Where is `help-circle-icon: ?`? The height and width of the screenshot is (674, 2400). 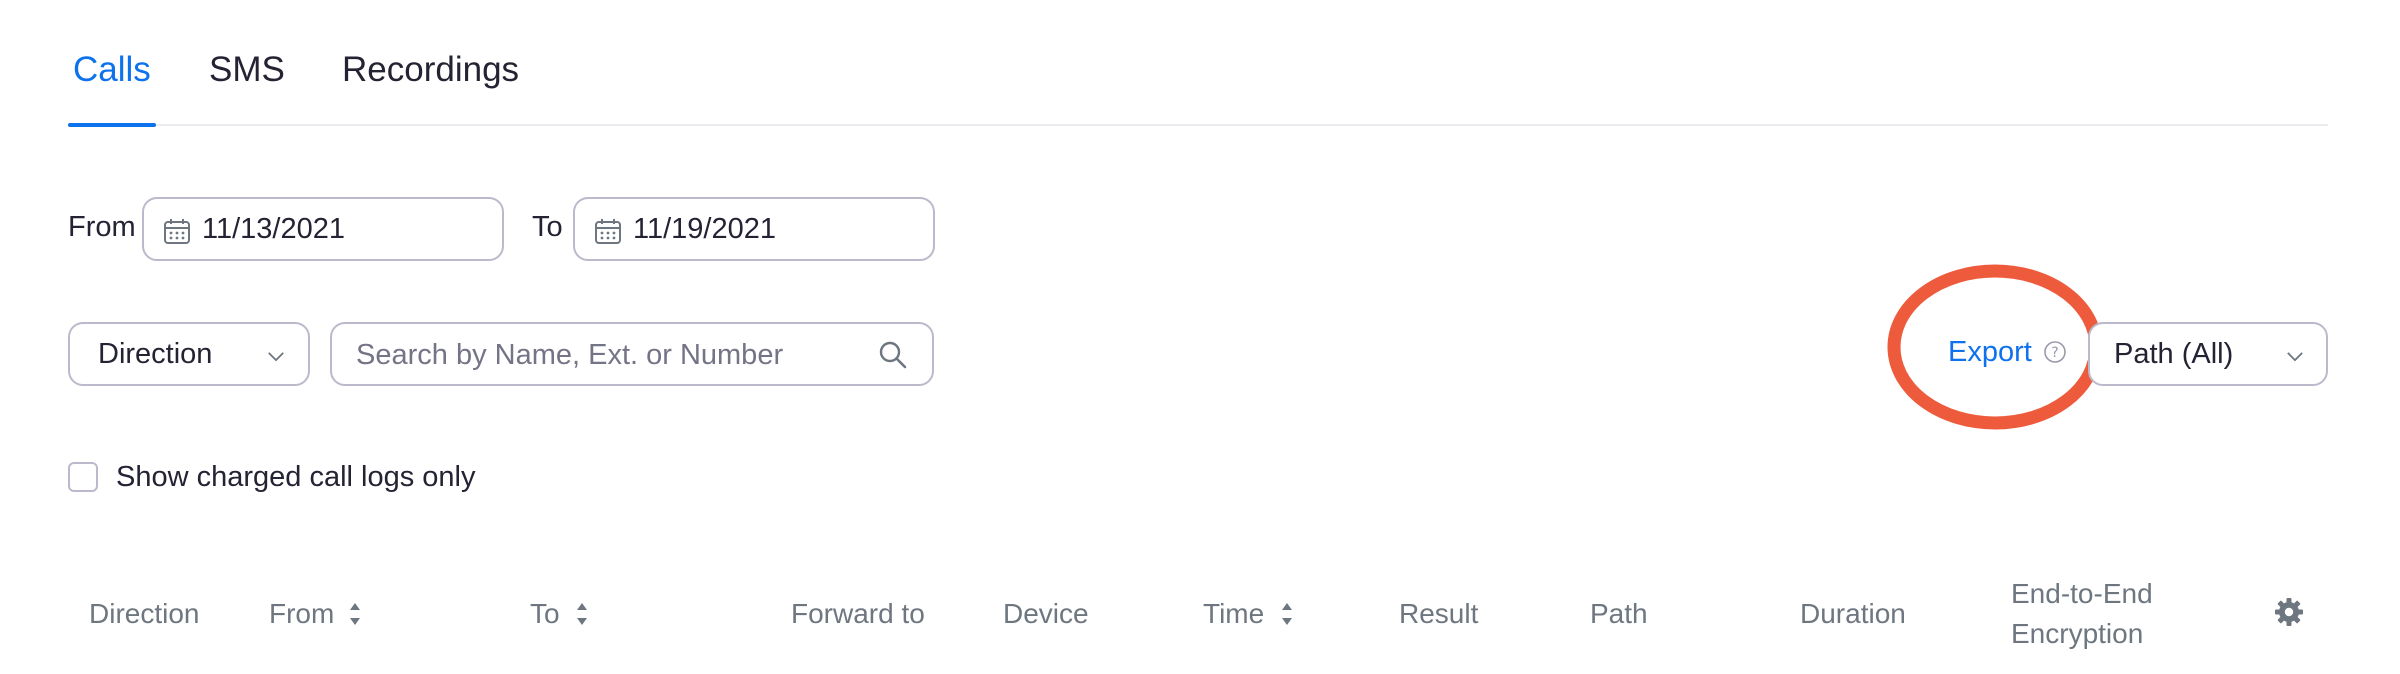
help-circle-icon: ? is located at coordinates (2055, 352).